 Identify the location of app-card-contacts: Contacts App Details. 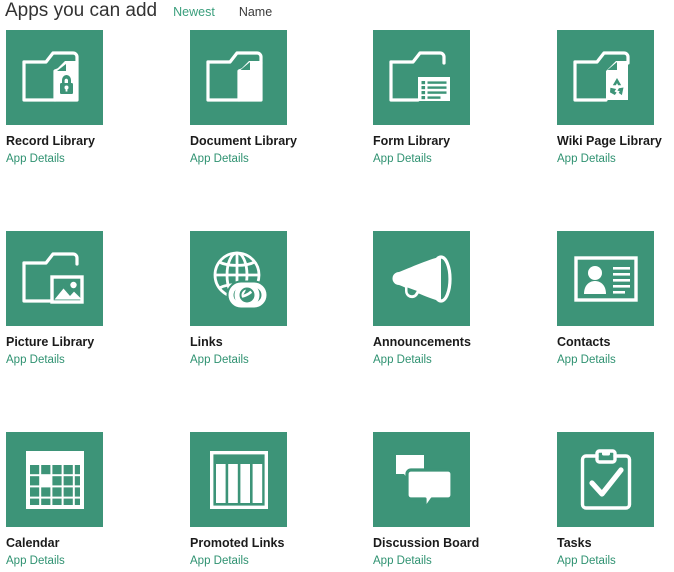
(605, 299).